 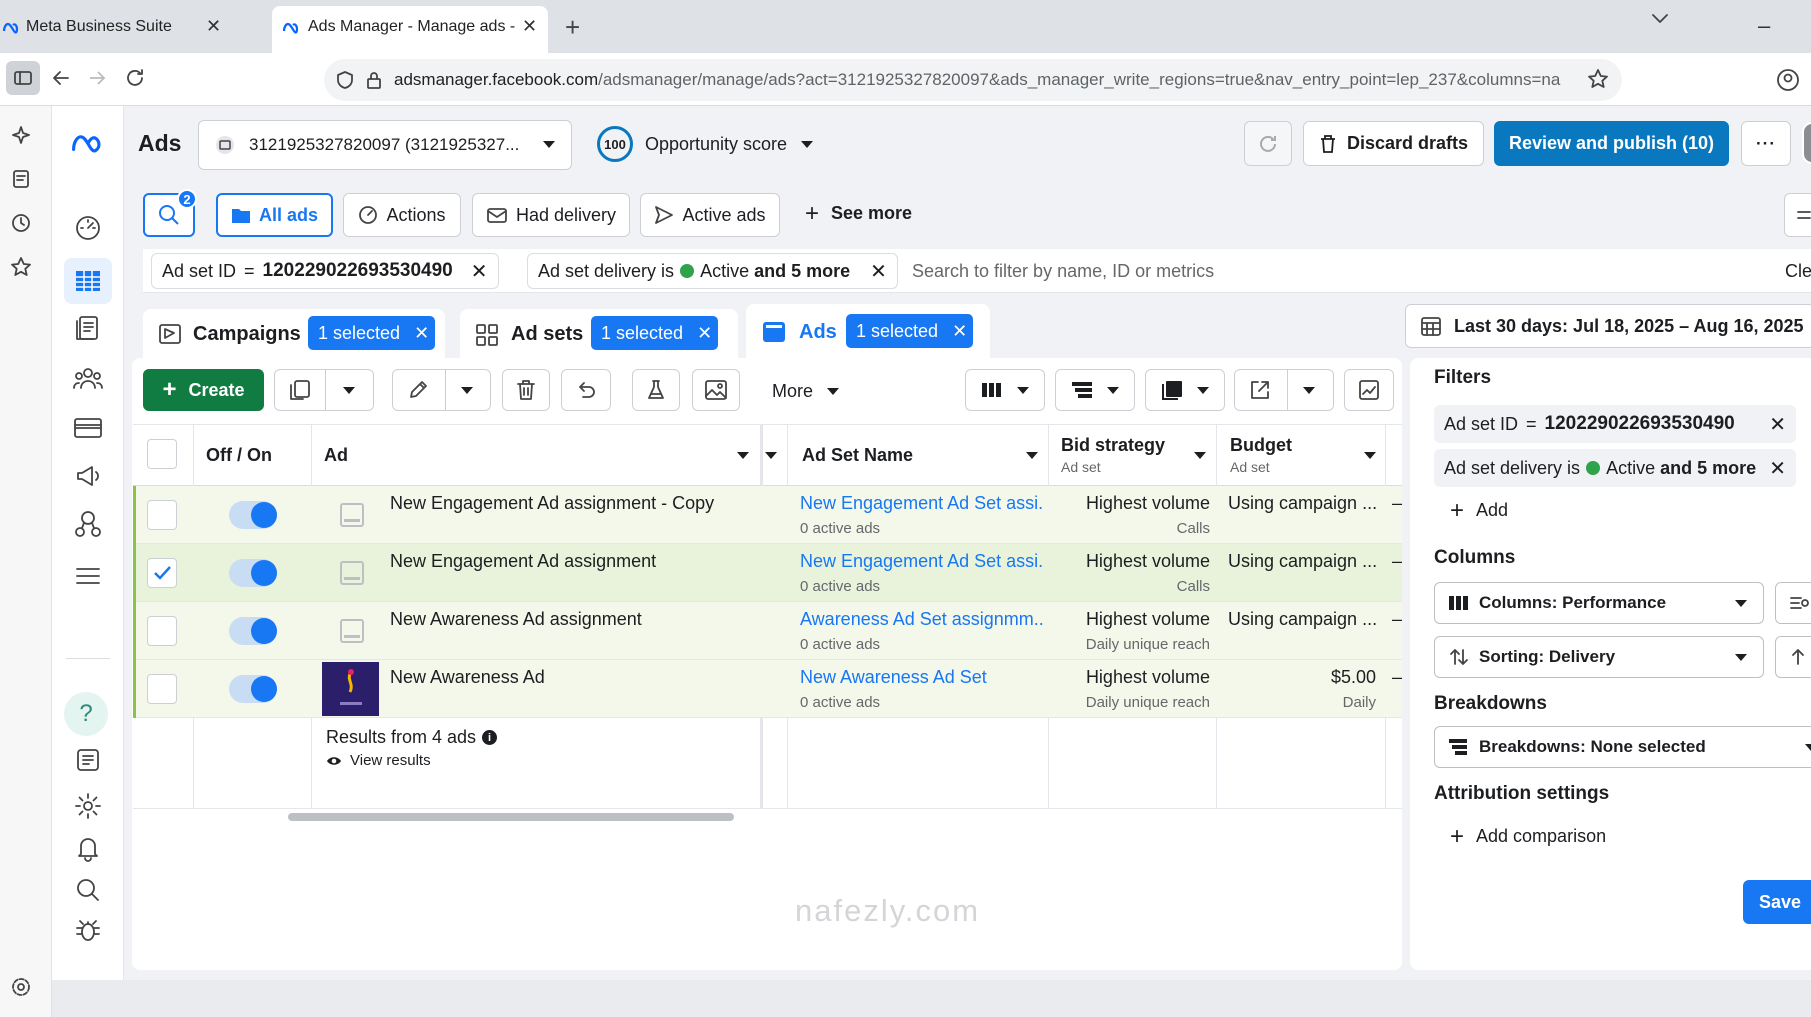 What do you see at coordinates (1284, 390) in the screenshot?
I see `export-button-group` at bounding box center [1284, 390].